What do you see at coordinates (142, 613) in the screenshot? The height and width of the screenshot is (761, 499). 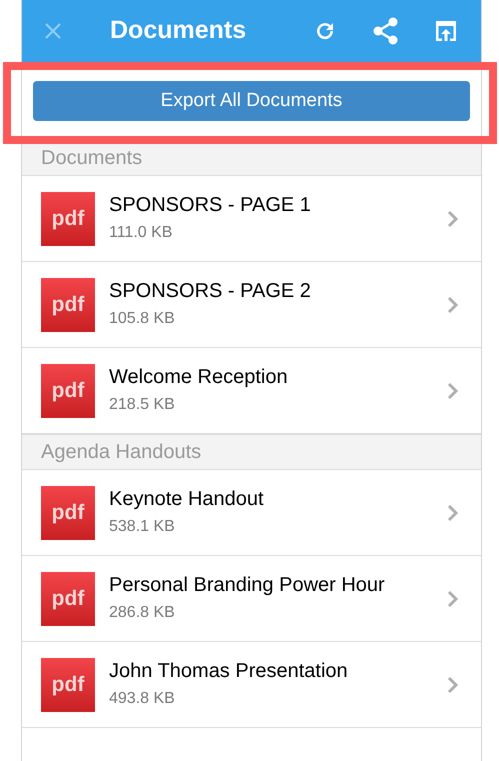 I see `file-size: 286.8 KB` at bounding box center [142, 613].